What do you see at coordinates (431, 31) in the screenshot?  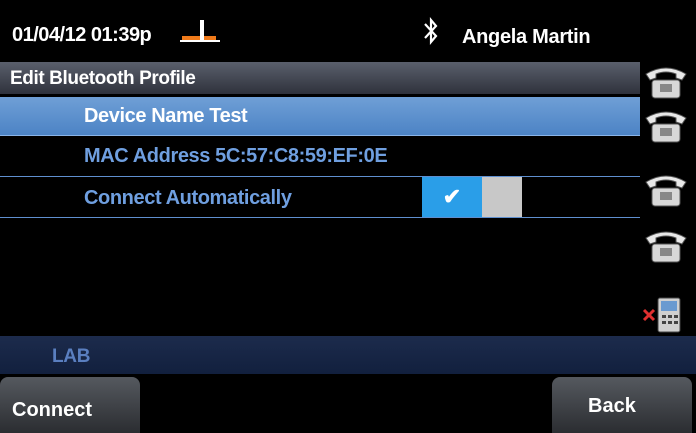 I see `bluetooth-icon` at bounding box center [431, 31].